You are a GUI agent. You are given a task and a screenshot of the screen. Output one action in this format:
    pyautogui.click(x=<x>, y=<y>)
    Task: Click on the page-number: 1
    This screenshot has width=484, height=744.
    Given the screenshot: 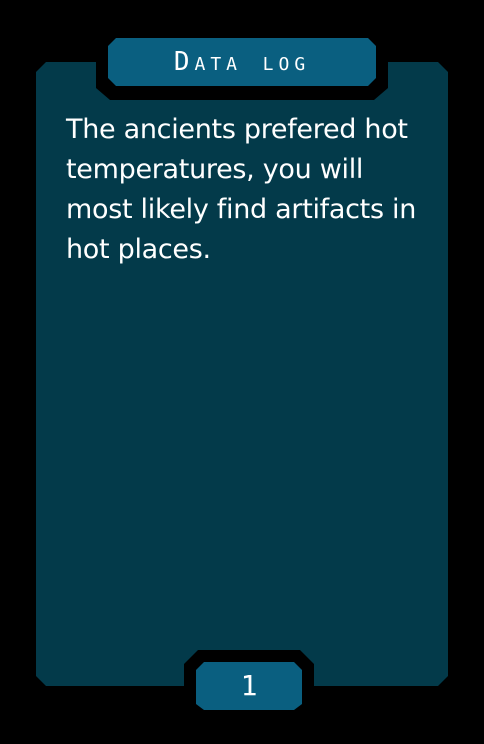 What is the action you would take?
    pyautogui.click(x=249, y=685)
    